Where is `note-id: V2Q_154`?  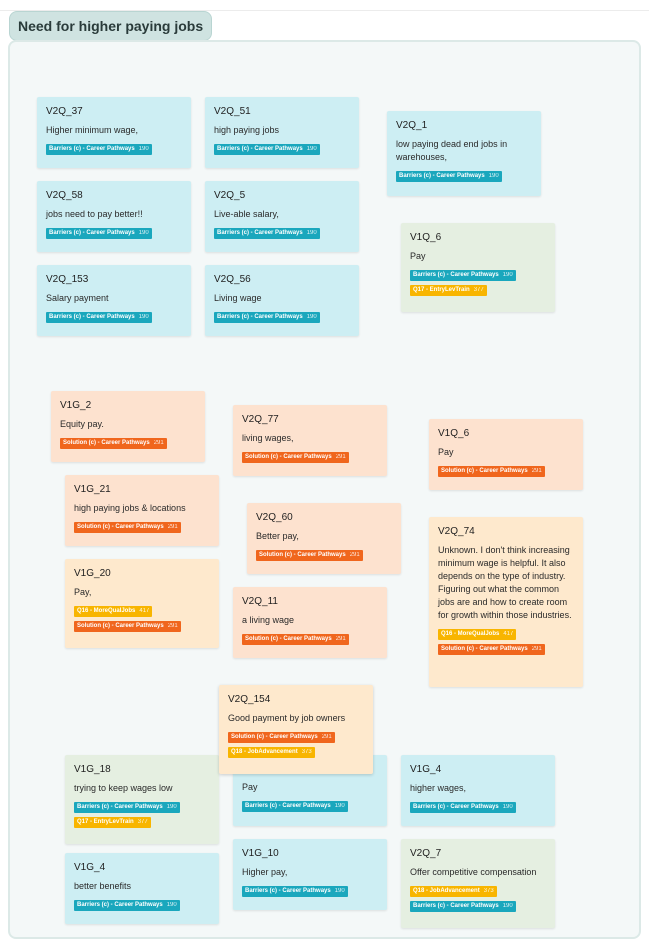 note-id: V2Q_154 is located at coordinates (249, 699).